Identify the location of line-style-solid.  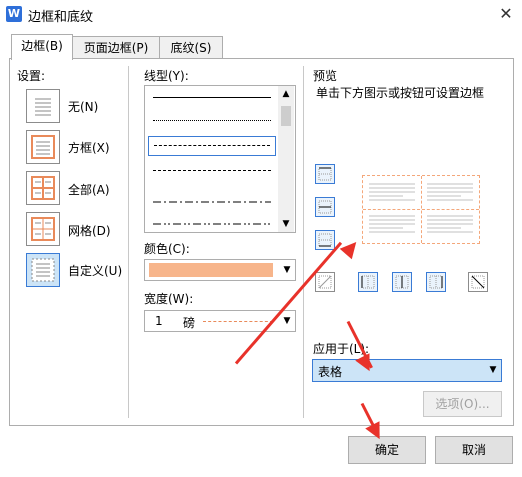
(212, 97).